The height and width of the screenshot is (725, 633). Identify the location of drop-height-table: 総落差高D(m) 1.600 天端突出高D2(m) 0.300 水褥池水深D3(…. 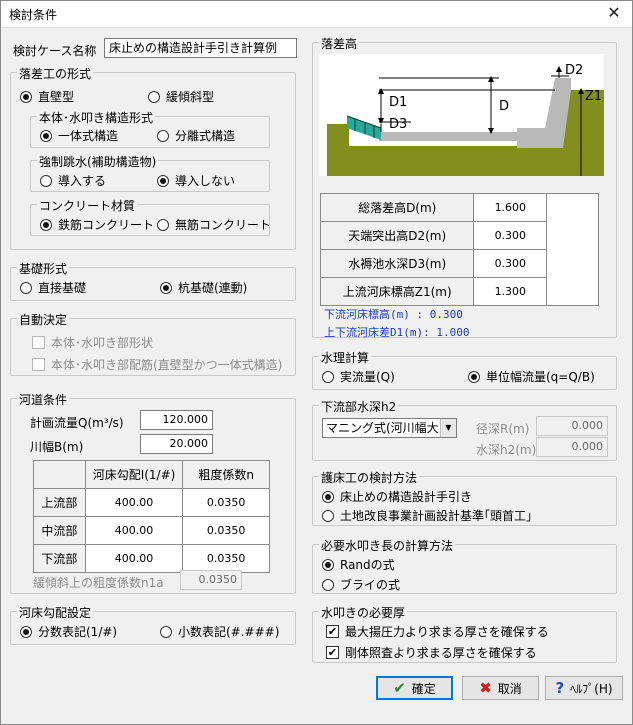
(459, 249).